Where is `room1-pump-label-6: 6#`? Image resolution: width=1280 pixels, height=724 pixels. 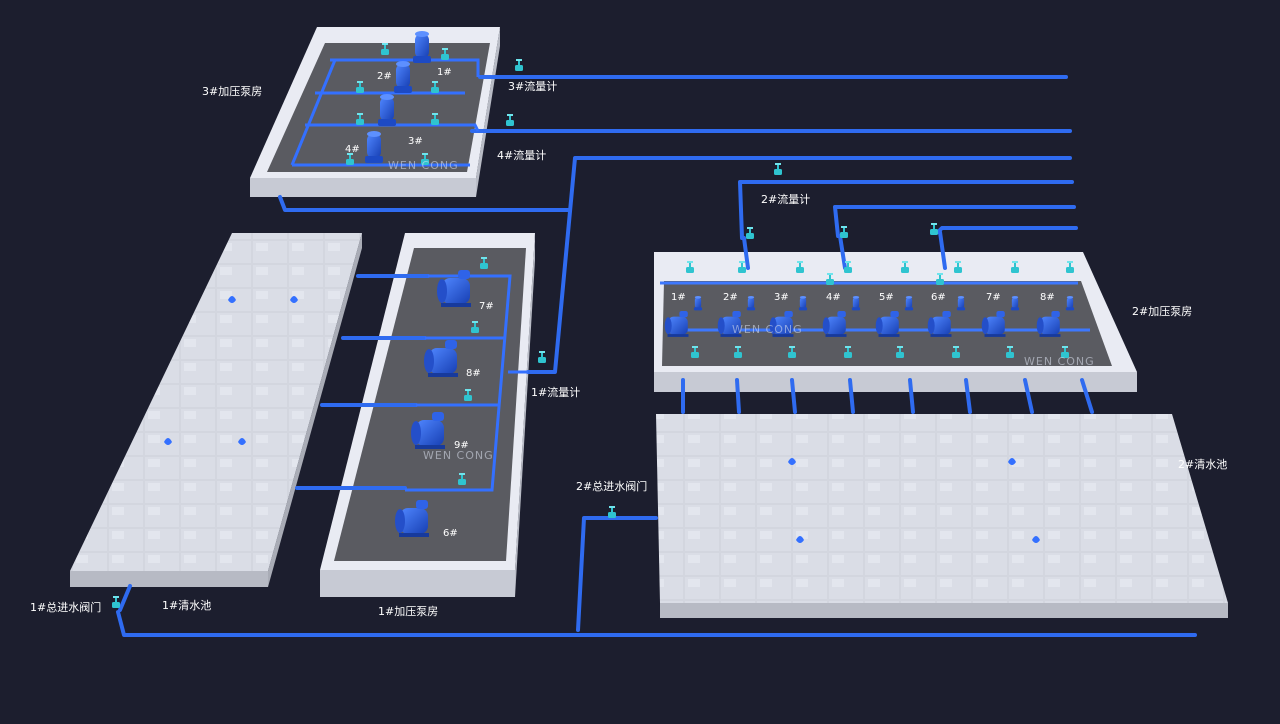
room1-pump-label-6: 6# is located at coordinates (450, 533).